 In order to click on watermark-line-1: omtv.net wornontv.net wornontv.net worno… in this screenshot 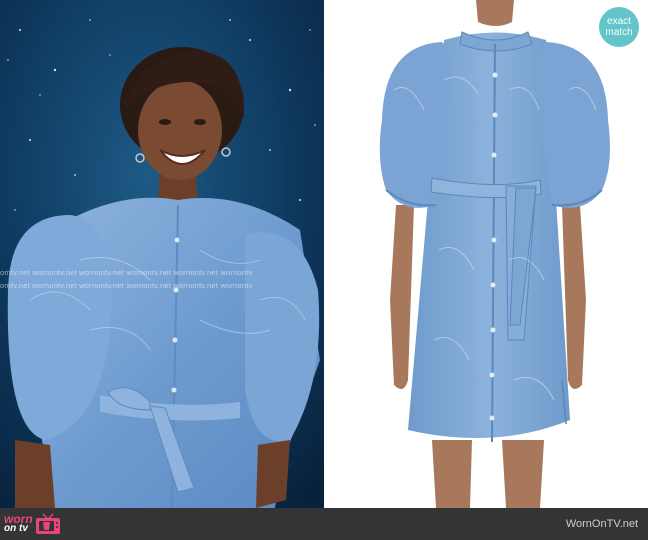, I will do `click(126, 272)`.